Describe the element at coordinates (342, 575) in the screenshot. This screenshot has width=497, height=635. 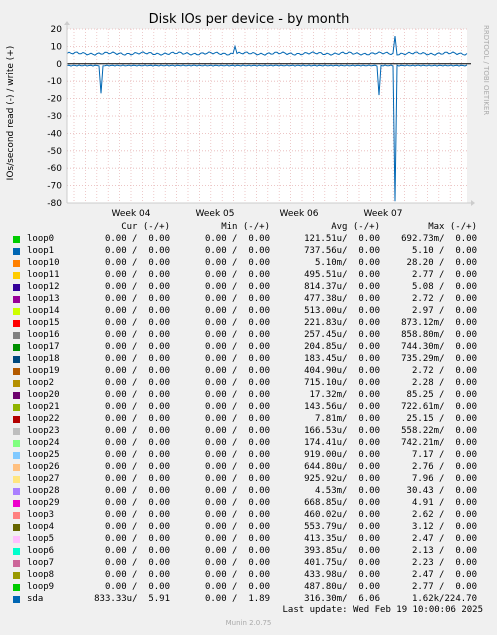
I see `legend-avg: 433.98u/ 0.00` at that location.